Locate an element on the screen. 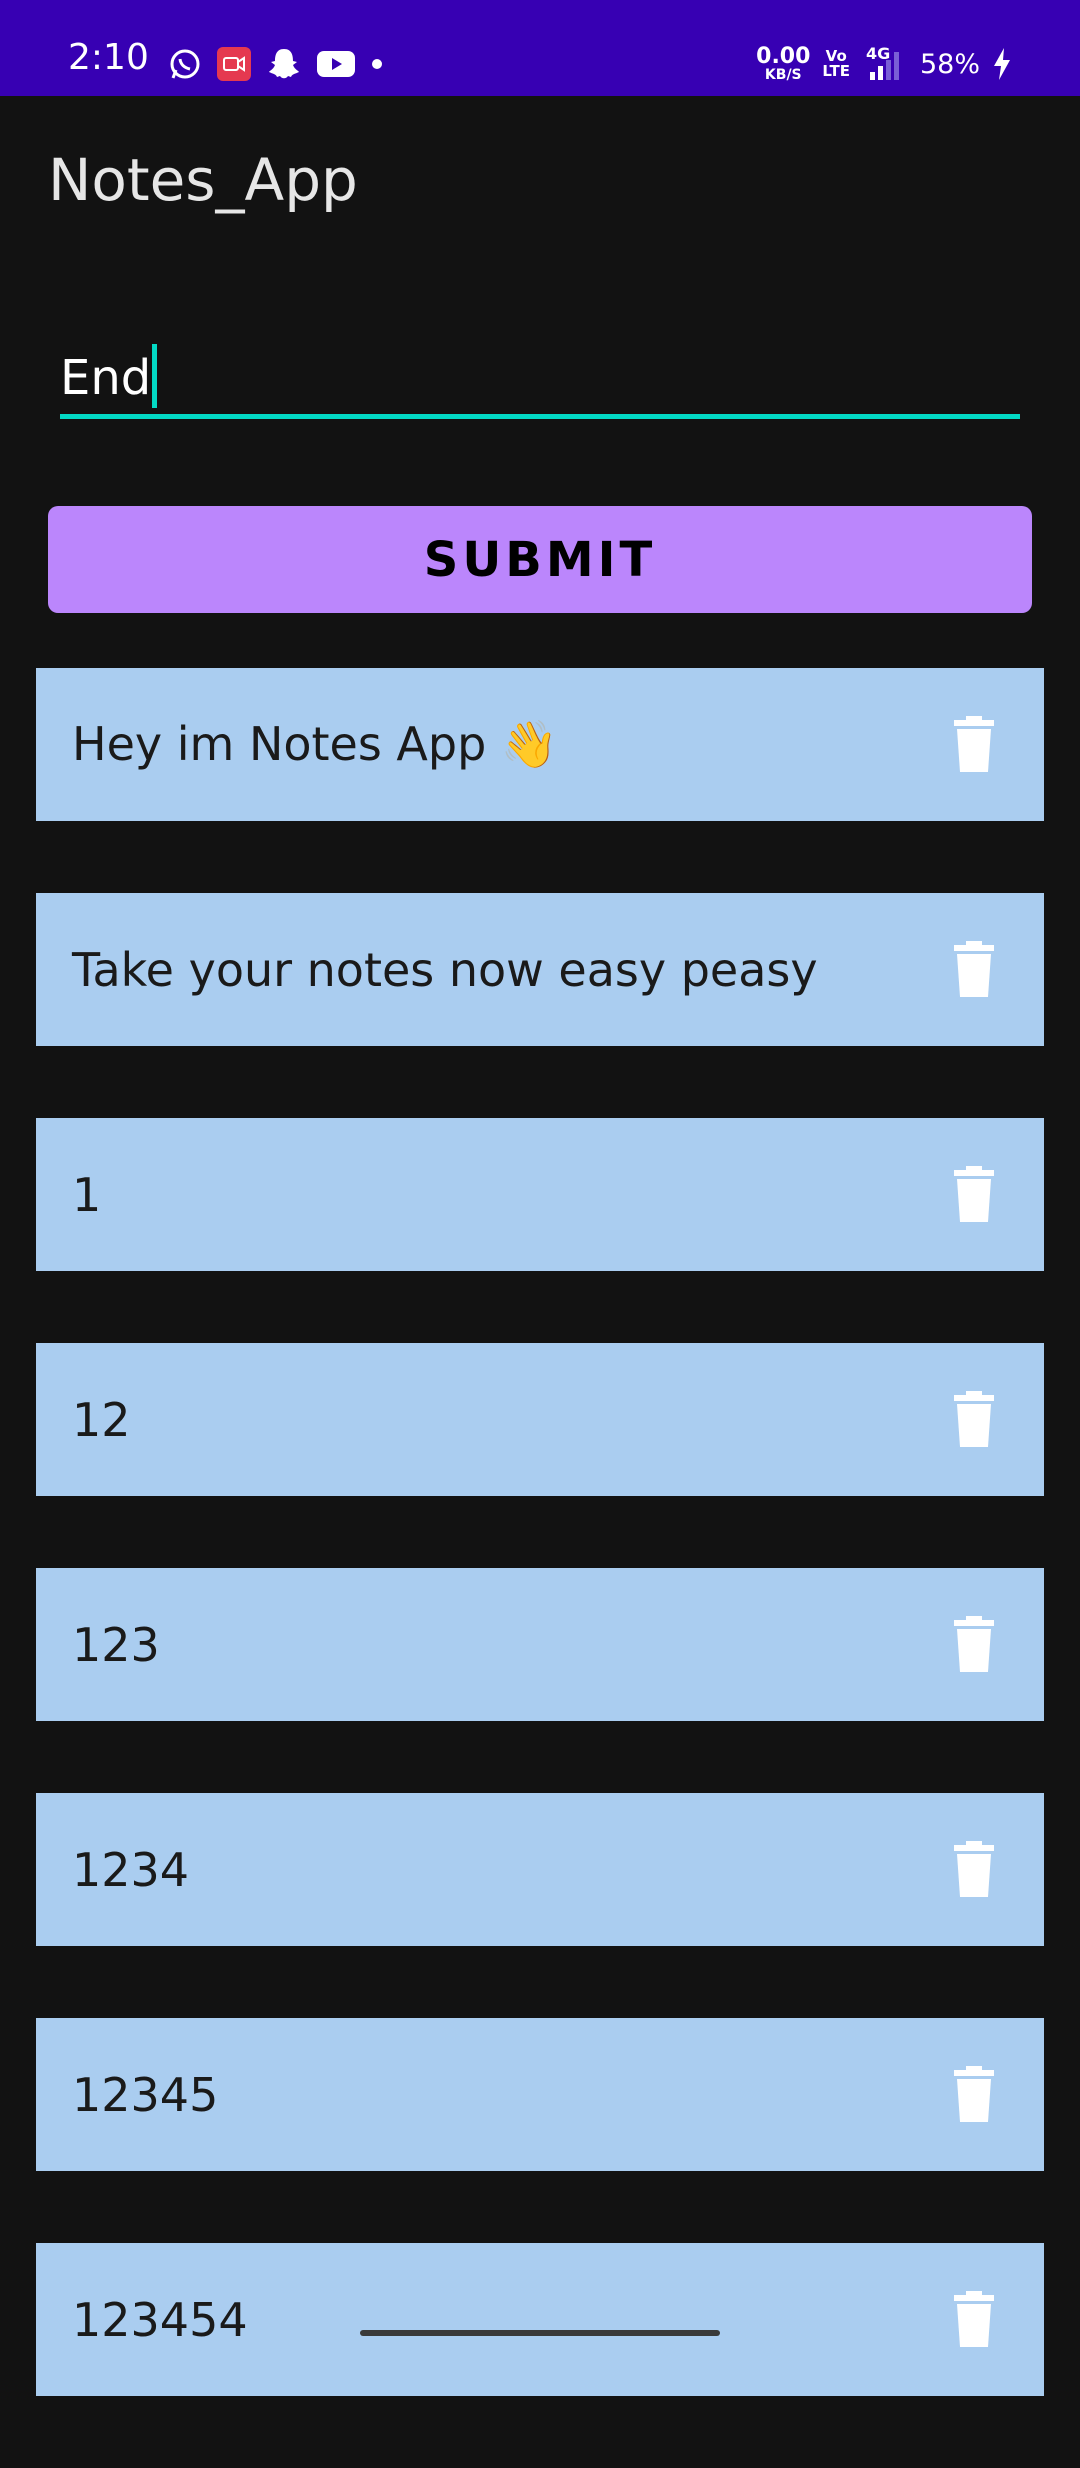 The height and width of the screenshot is (2468, 1080). input-underline is located at coordinates (540, 416).